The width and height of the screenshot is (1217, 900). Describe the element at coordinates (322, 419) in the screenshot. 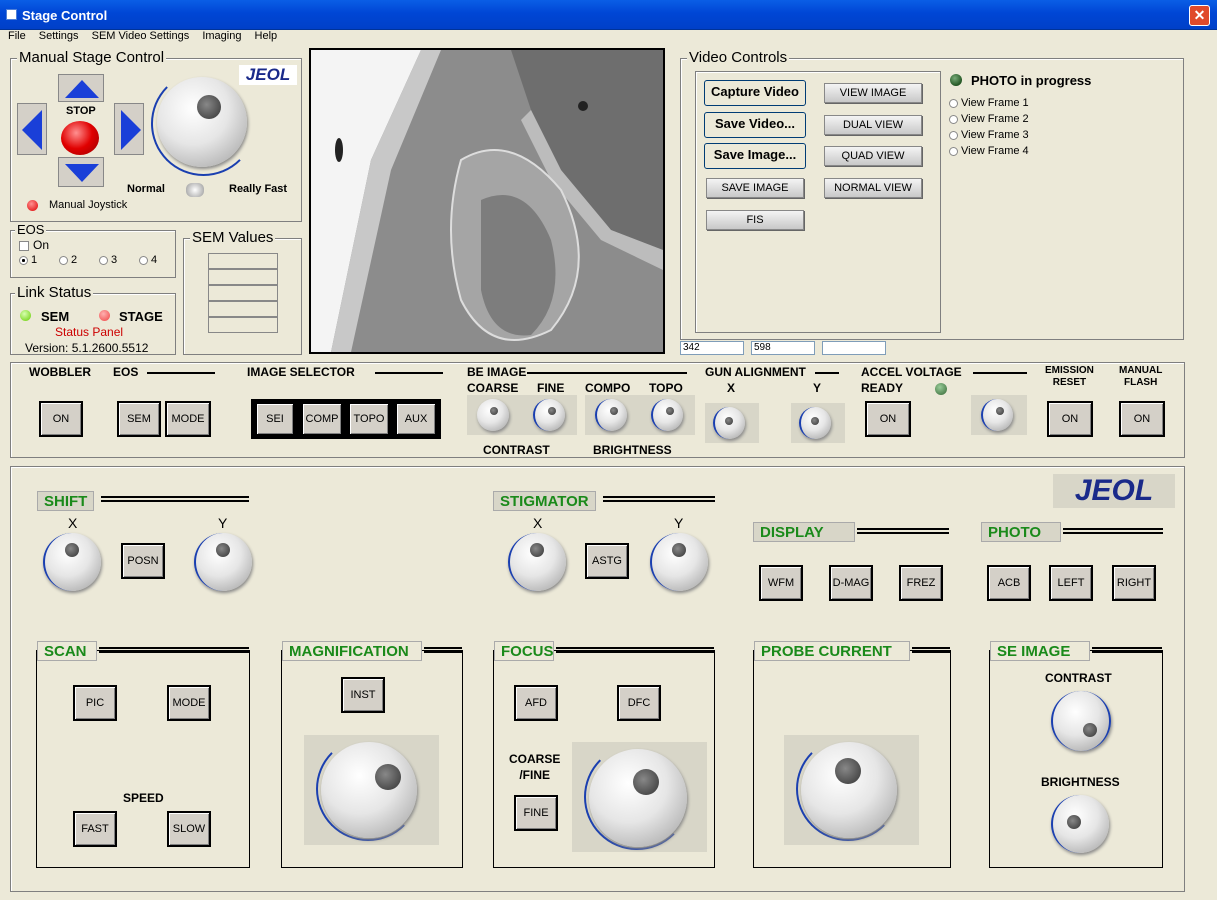

I see `sel-comp-button: COMP` at that location.